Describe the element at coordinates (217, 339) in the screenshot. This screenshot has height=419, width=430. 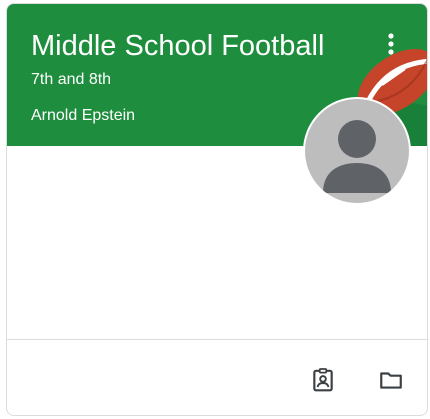
I see `card-divider` at that location.